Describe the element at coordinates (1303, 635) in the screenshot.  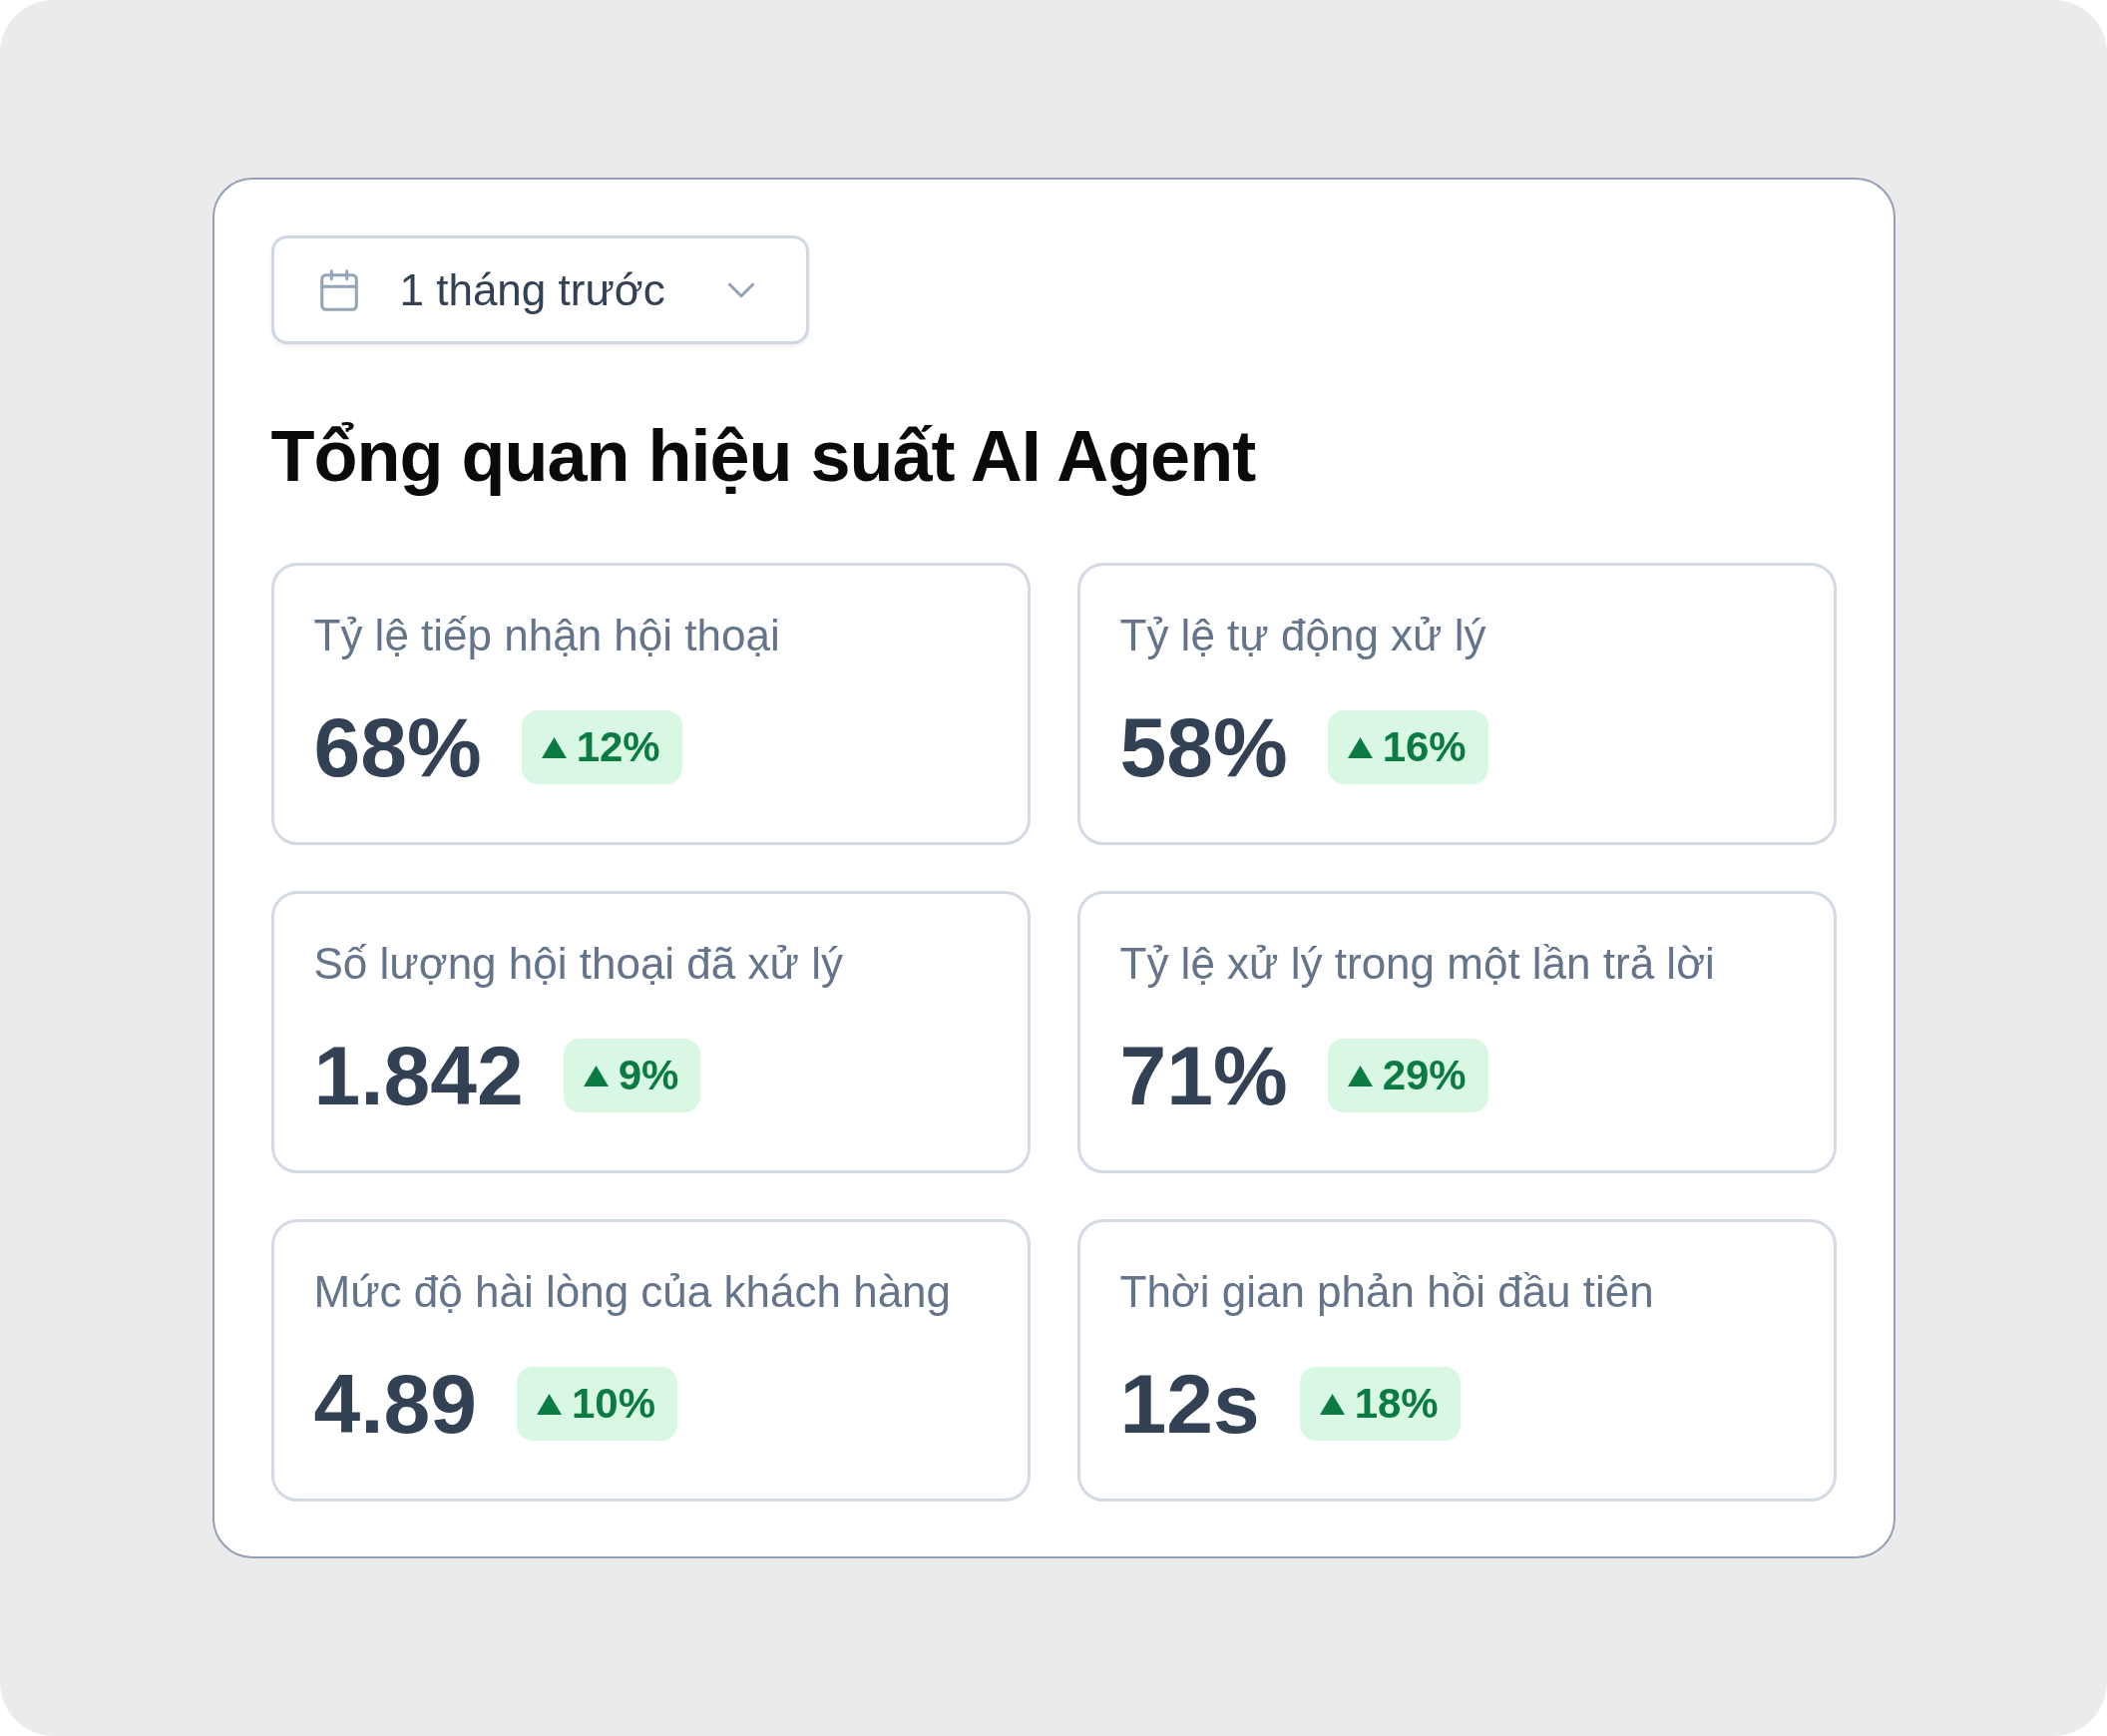
I see `metric-label: Tỷ lệ tự động xử lý` at that location.